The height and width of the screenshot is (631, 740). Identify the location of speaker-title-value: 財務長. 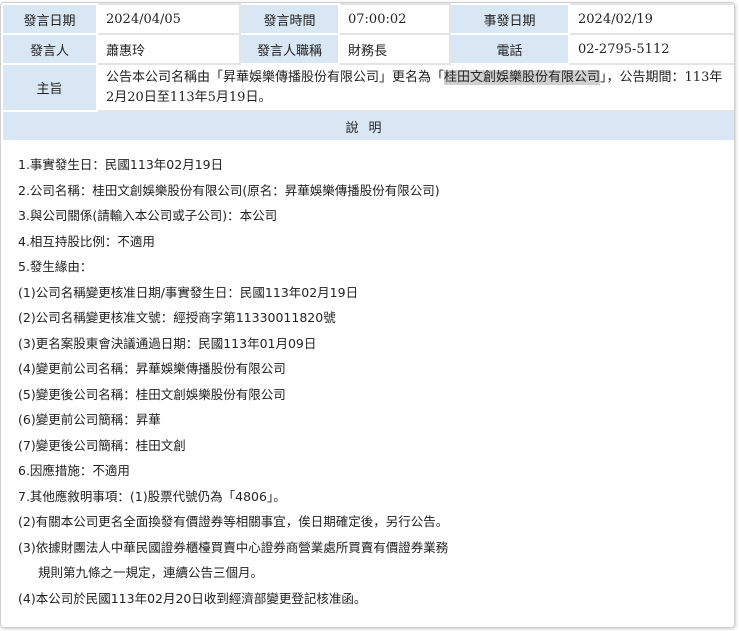
(394, 49).